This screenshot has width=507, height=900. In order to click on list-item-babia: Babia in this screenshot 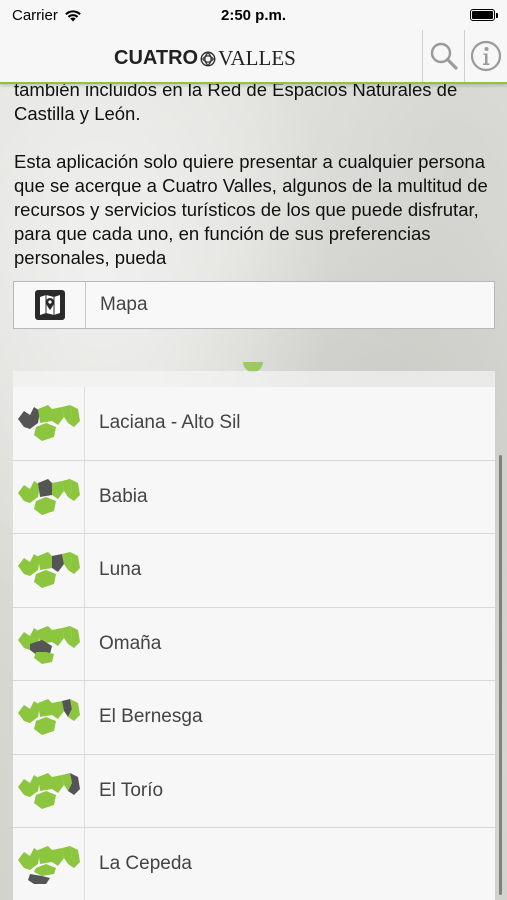, I will do `click(254, 497)`.